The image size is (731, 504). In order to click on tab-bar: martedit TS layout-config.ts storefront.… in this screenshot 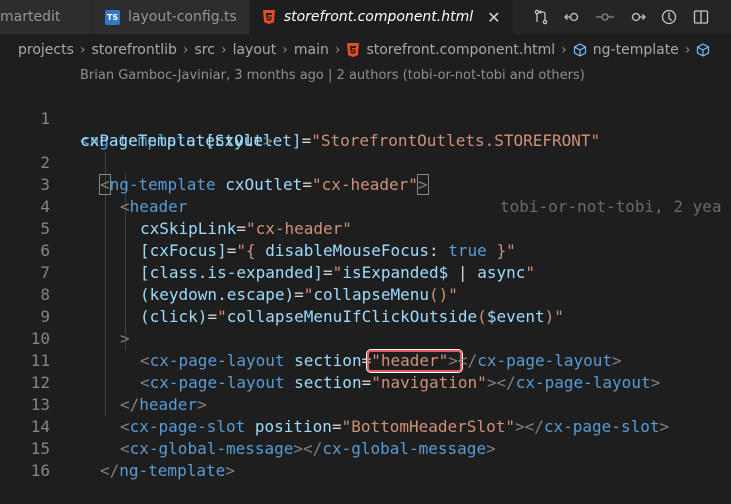, I will do `click(365, 17)`.